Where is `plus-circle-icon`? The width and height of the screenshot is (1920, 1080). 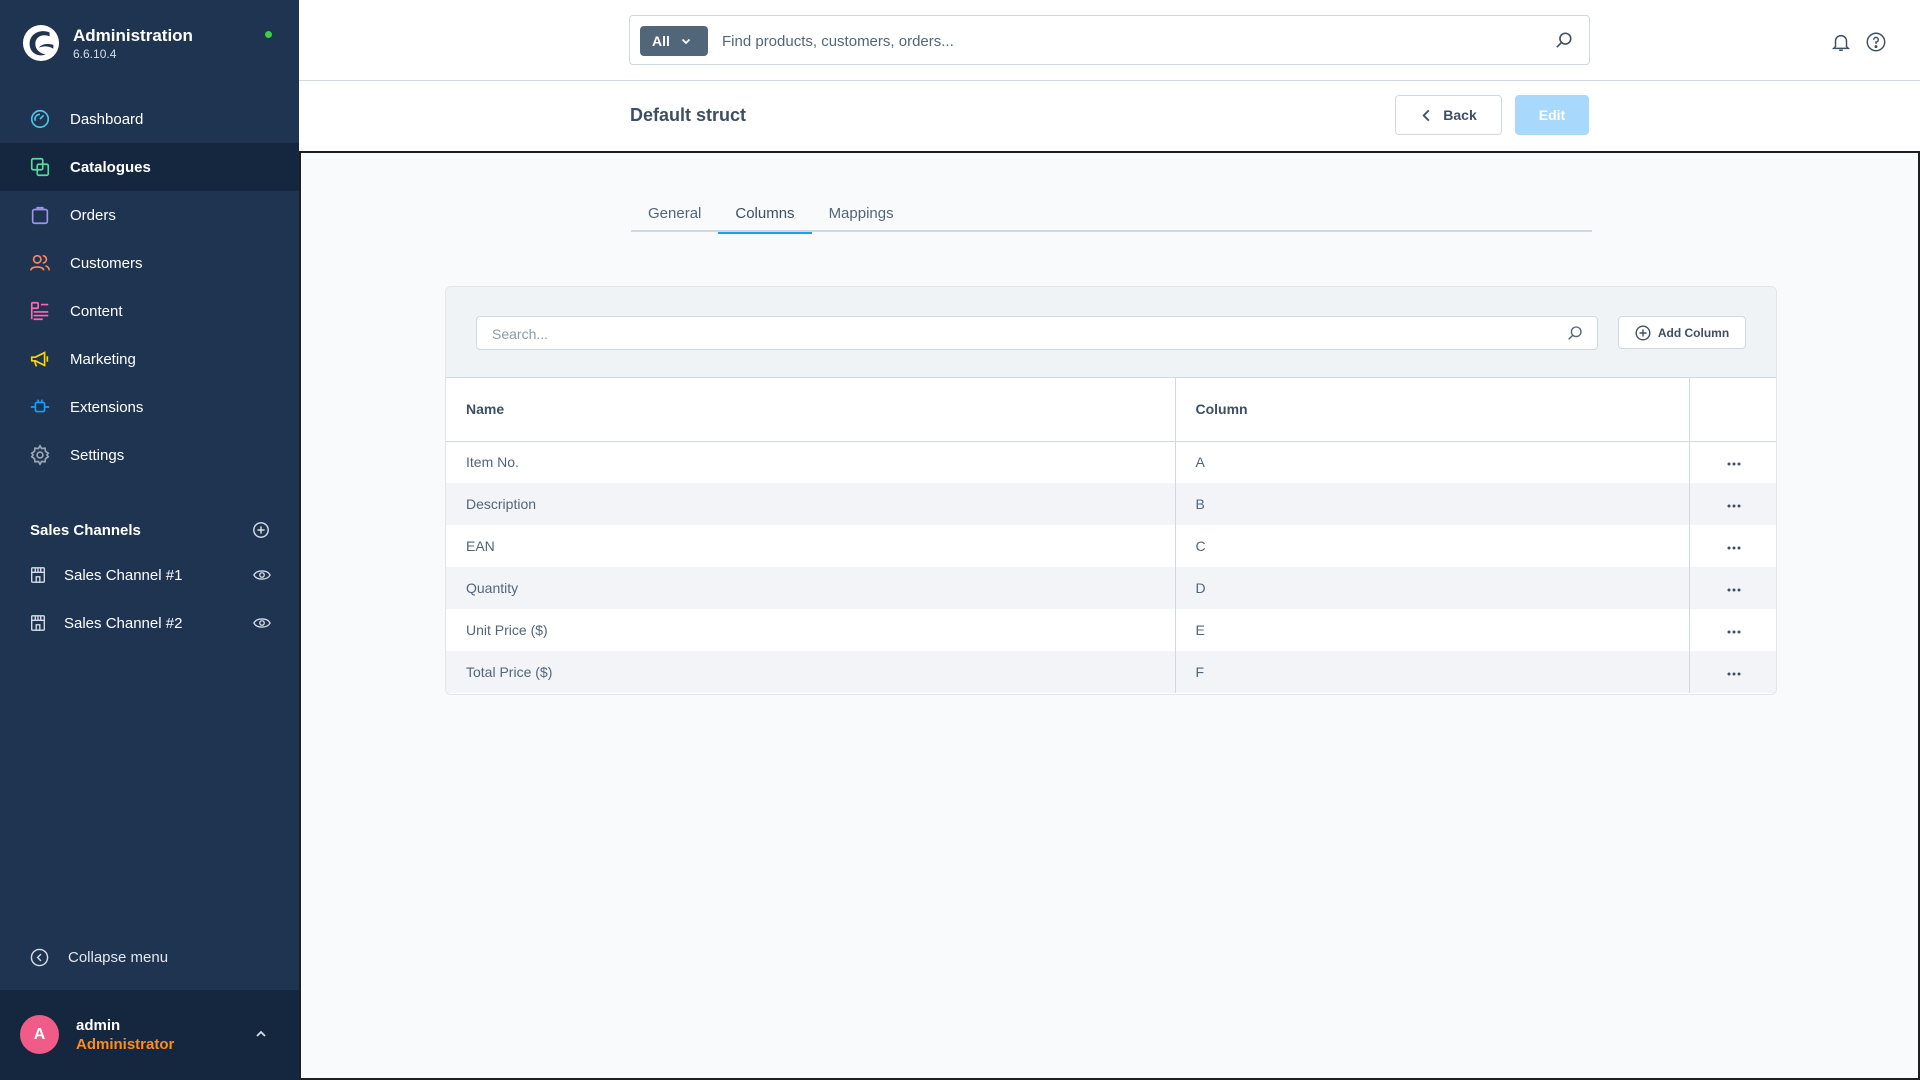 plus-circle-icon is located at coordinates (1643, 332).